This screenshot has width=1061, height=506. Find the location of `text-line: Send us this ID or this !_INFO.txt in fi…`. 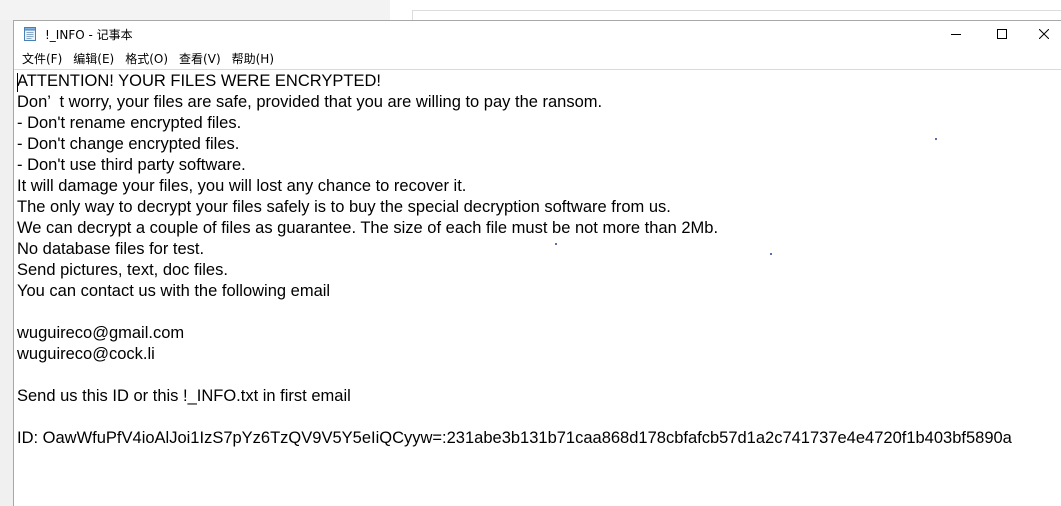

text-line: Send us this ID or this !_INFO.txt in fi… is located at coordinates (184, 396).